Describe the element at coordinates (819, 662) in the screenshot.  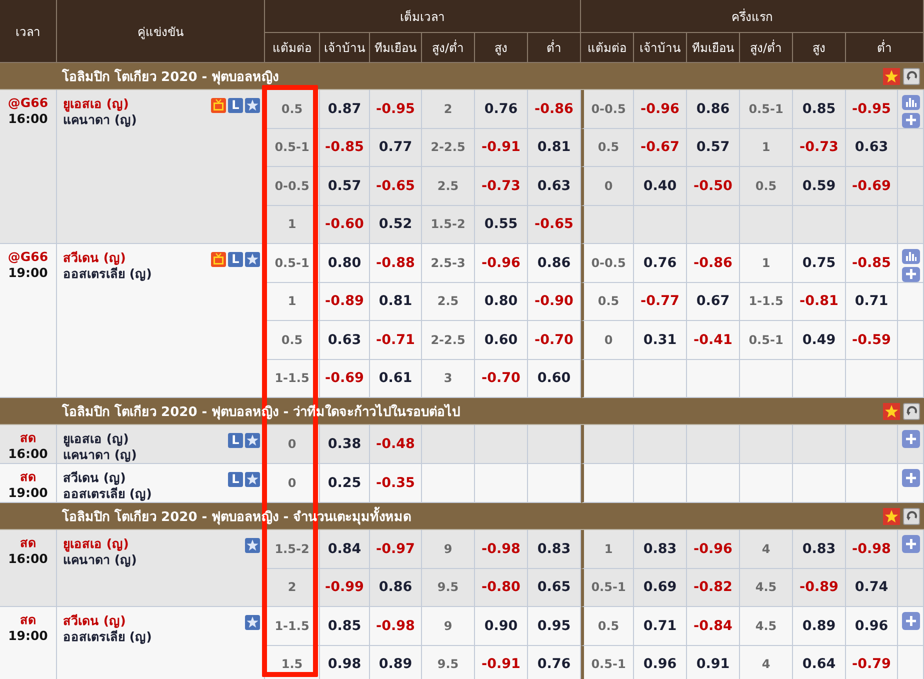
I see `odds-value: 0.64` at that location.